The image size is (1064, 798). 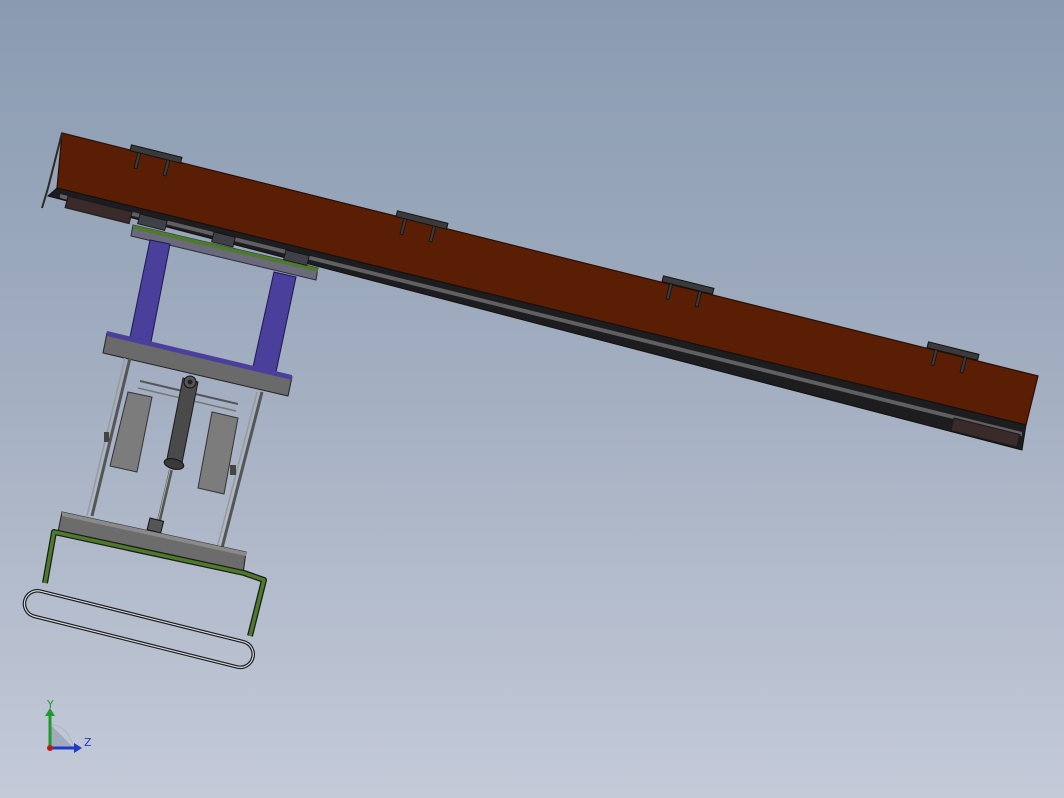 What do you see at coordinates (150, 291) in the screenshot?
I see `left-column` at bounding box center [150, 291].